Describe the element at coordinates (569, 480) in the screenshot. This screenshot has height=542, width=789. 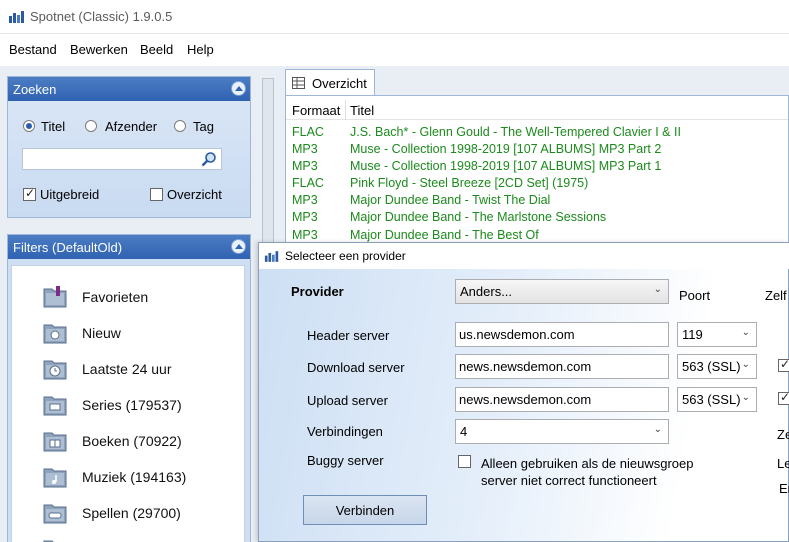
I see `buggy-checkbox-line2: server niet correct functioneert` at that location.